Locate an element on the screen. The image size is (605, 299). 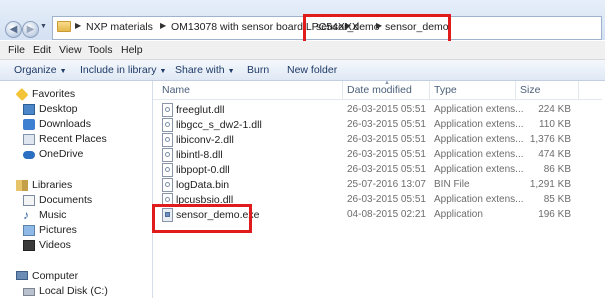
nav-label: Computer is located at coordinates (55, 276).